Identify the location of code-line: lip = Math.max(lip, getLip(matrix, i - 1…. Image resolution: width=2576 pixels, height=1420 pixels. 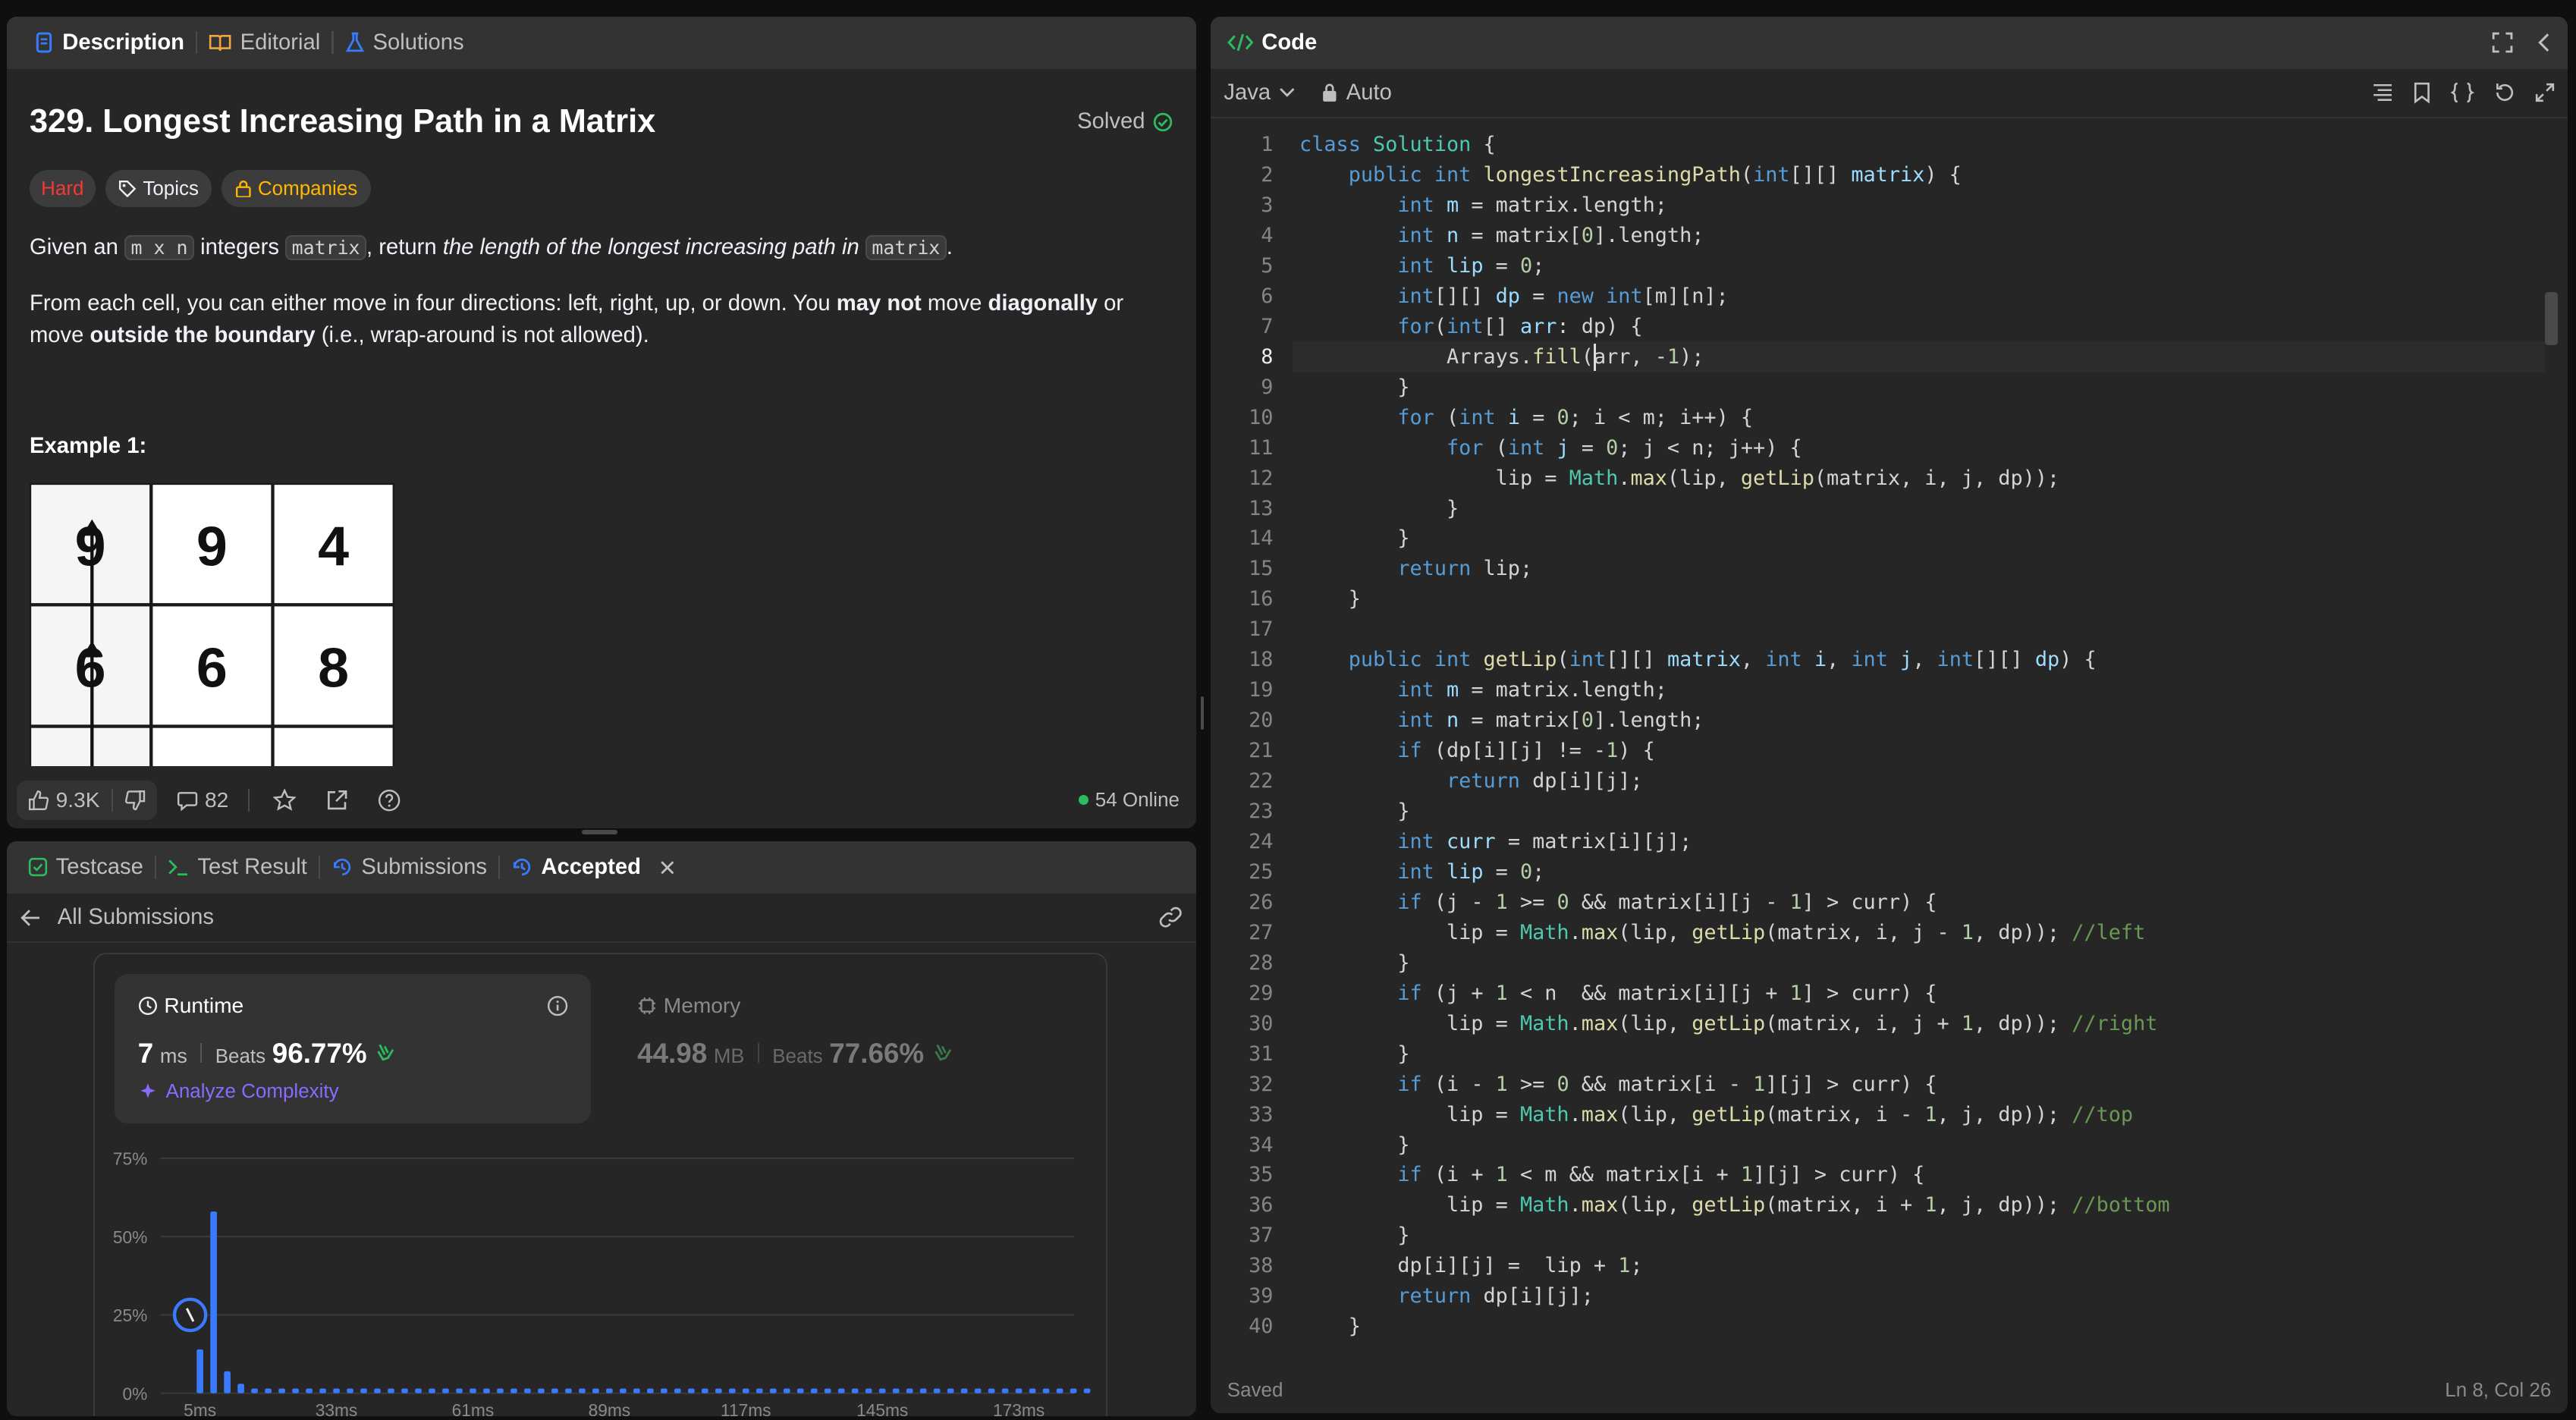
(1734, 1115).